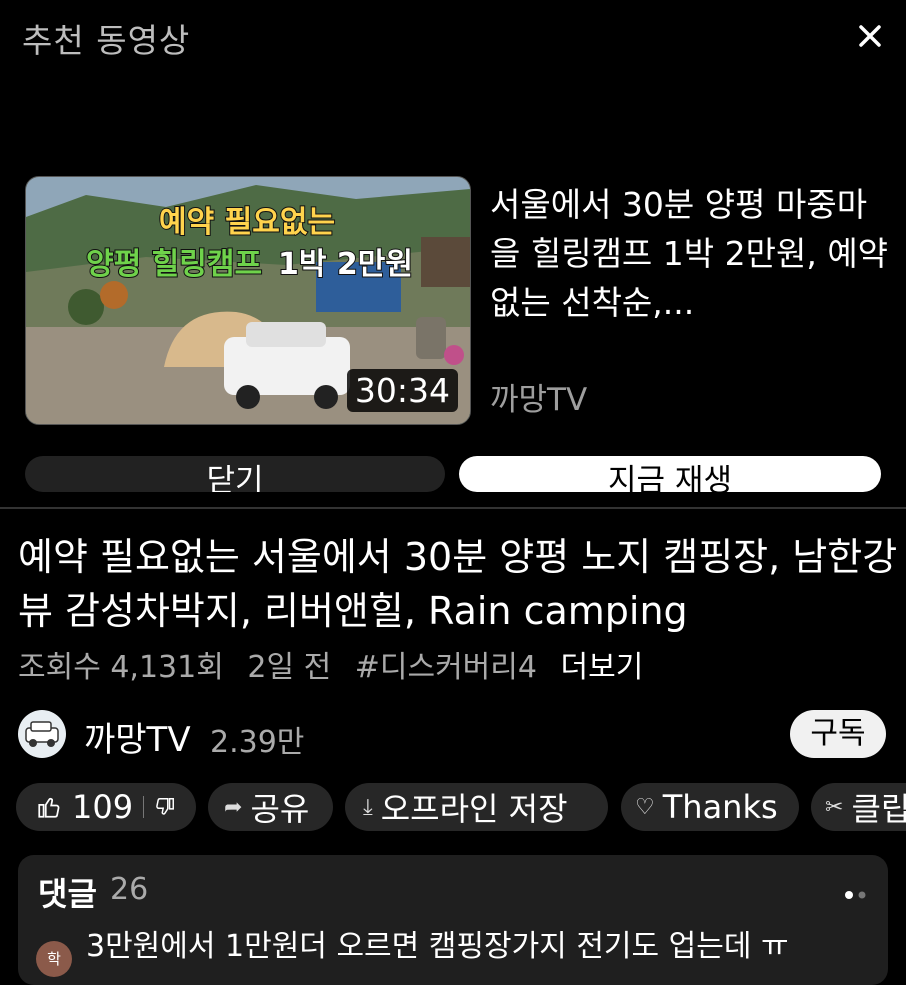 Image resolution: width=906 pixels, height=985 pixels. I want to click on suggested-video-channel: 까망TV, so click(539, 400).